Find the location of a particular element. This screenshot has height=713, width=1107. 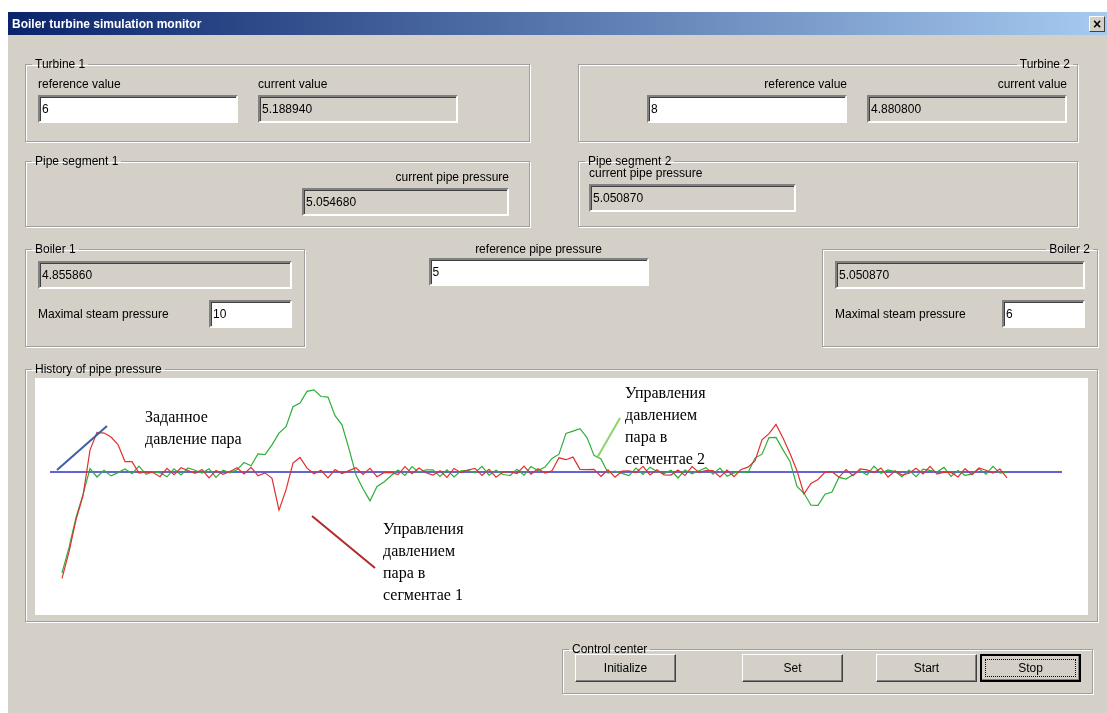

field-label: reference pipe pressure is located at coordinates (538, 249).